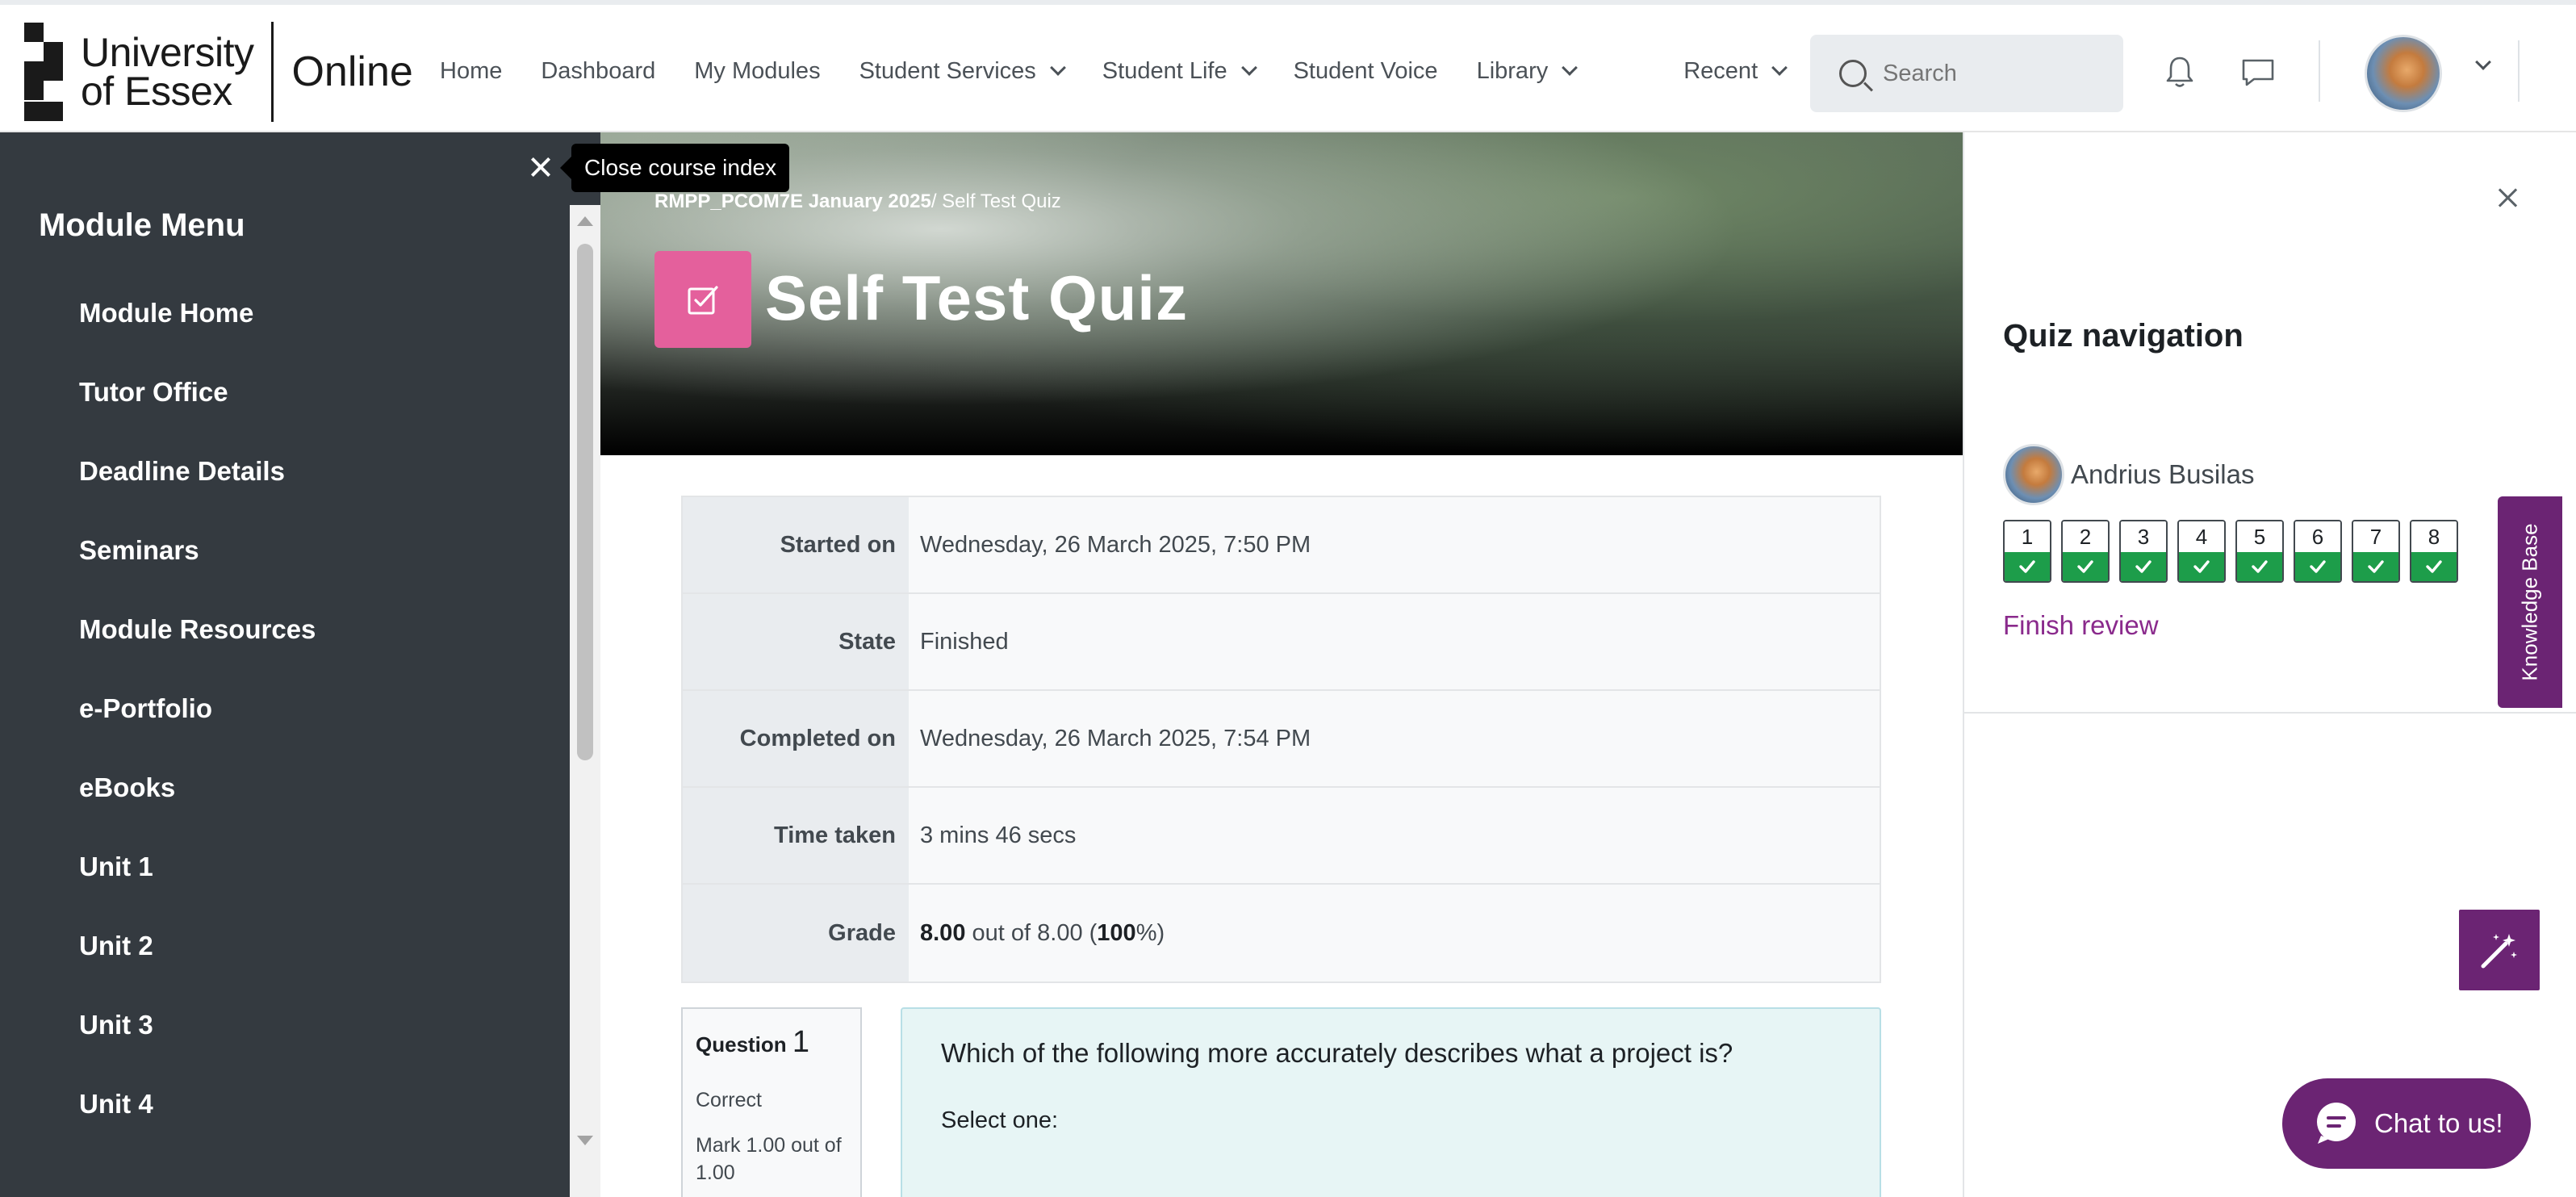 The image size is (2576, 1197). I want to click on summary-label: Started on, so click(796, 545).